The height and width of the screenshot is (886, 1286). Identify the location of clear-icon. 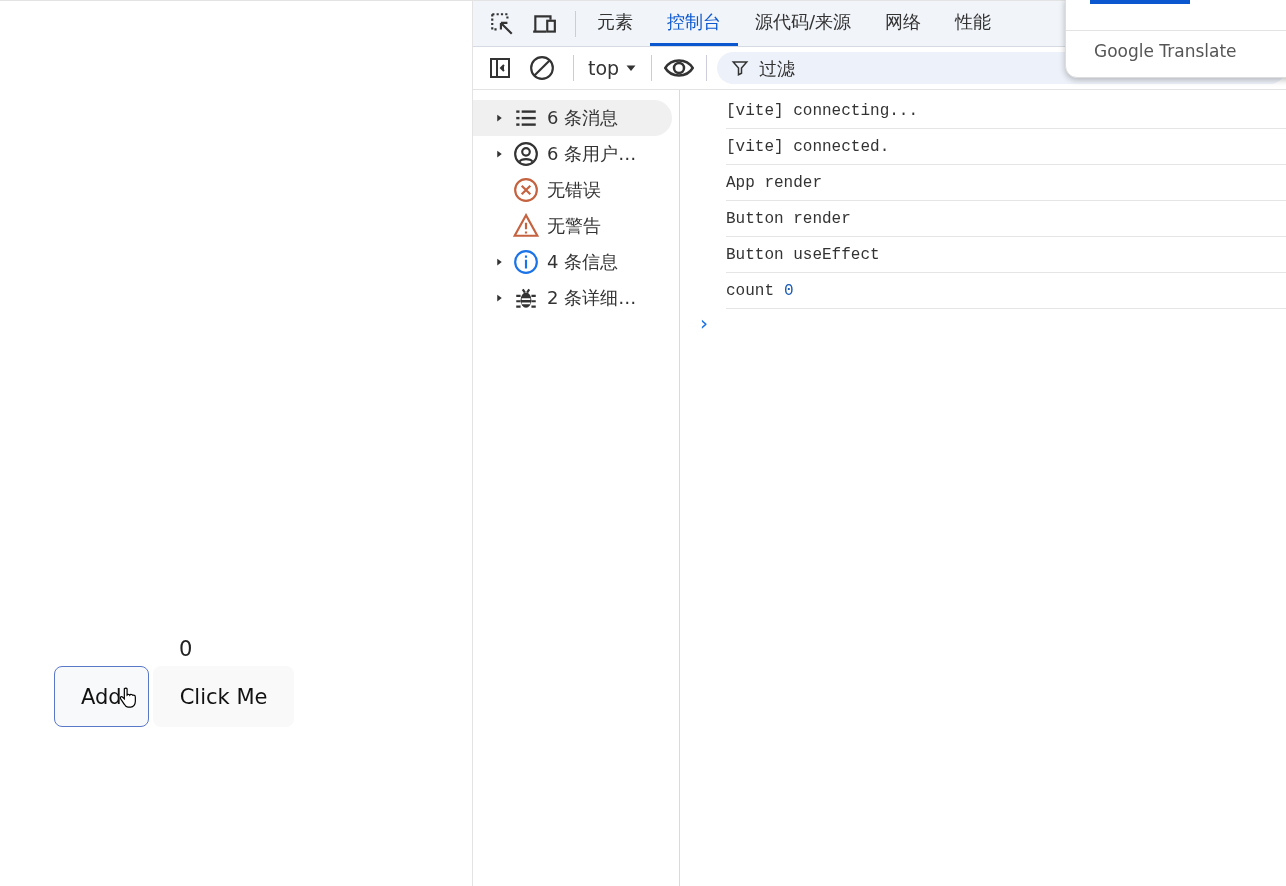
(542, 68).